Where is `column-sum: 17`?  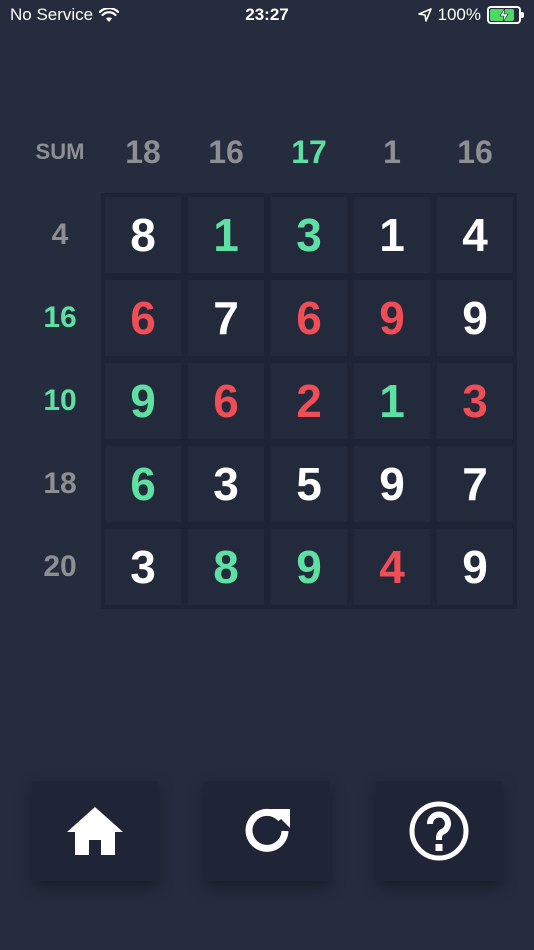 column-sum: 17 is located at coordinates (309, 152).